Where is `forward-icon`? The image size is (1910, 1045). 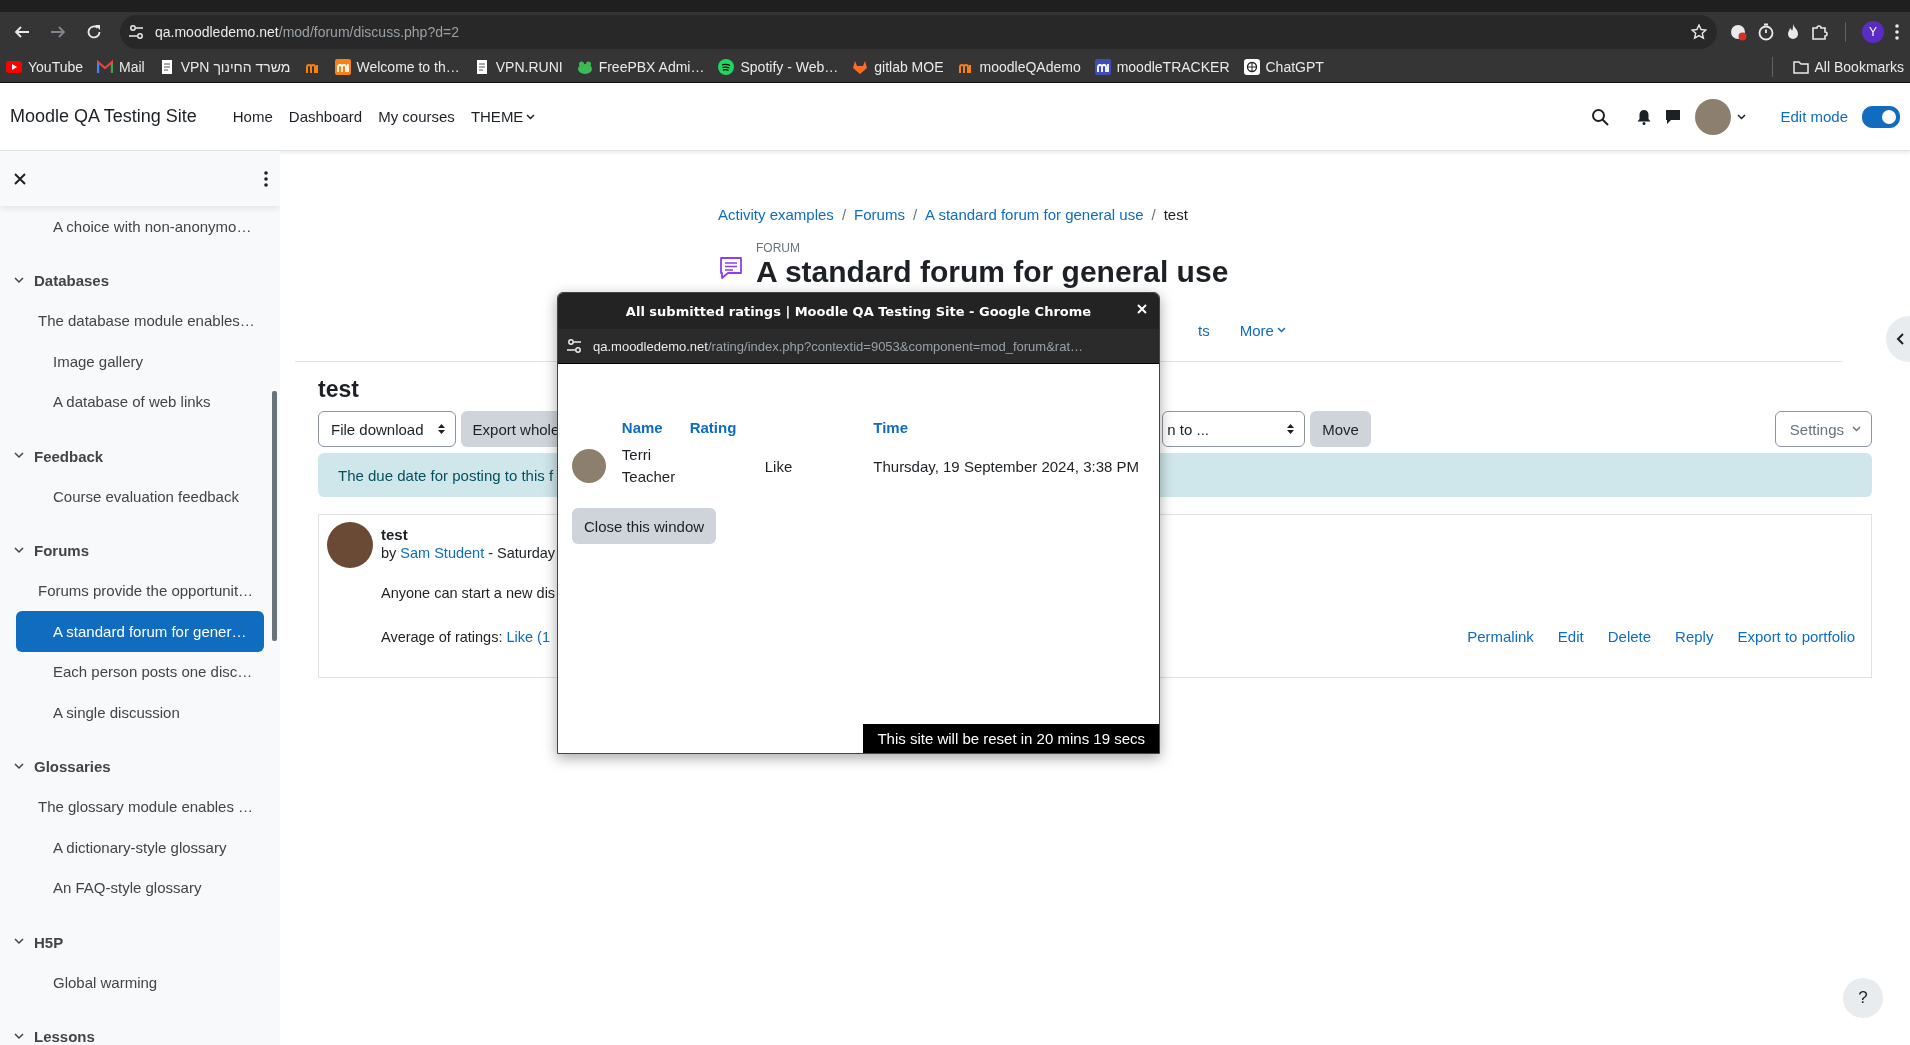
forward-icon is located at coordinates (58, 32).